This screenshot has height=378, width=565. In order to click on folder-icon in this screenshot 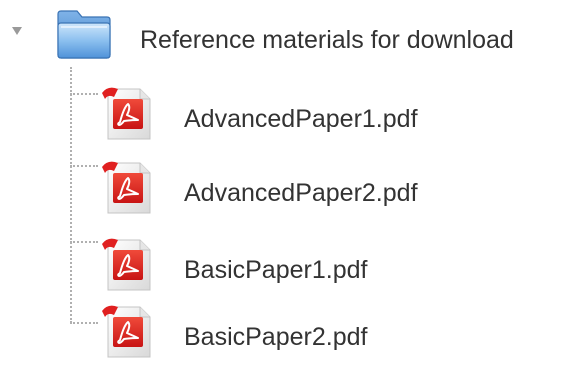, I will do `click(84, 34)`.